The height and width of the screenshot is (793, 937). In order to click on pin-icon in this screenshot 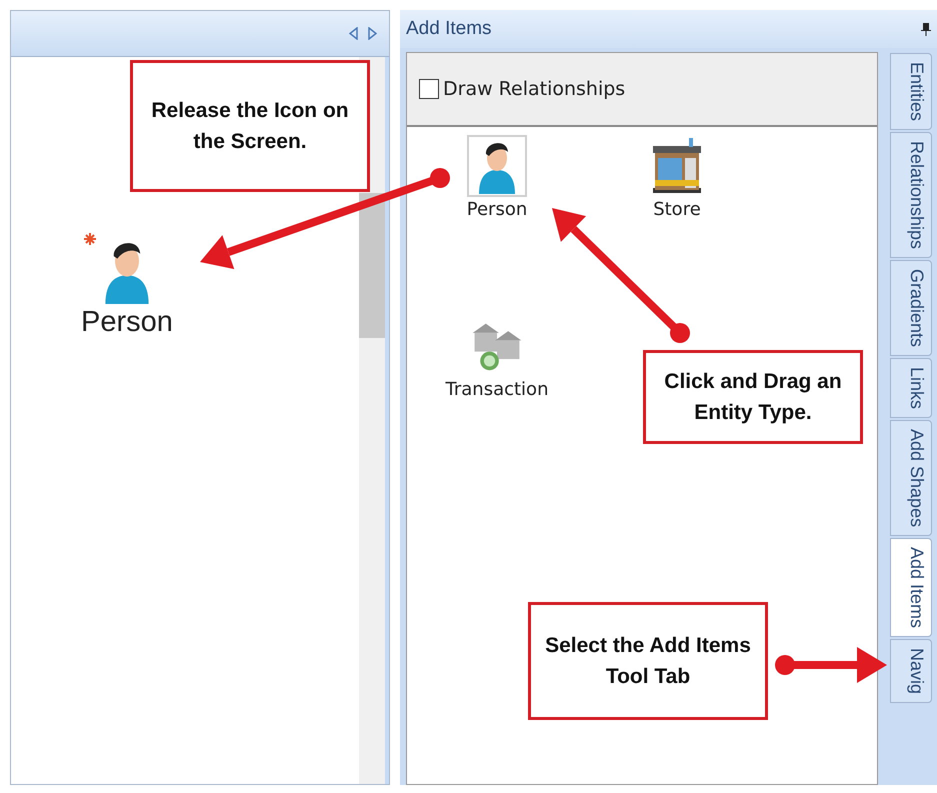, I will do `click(926, 29)`.